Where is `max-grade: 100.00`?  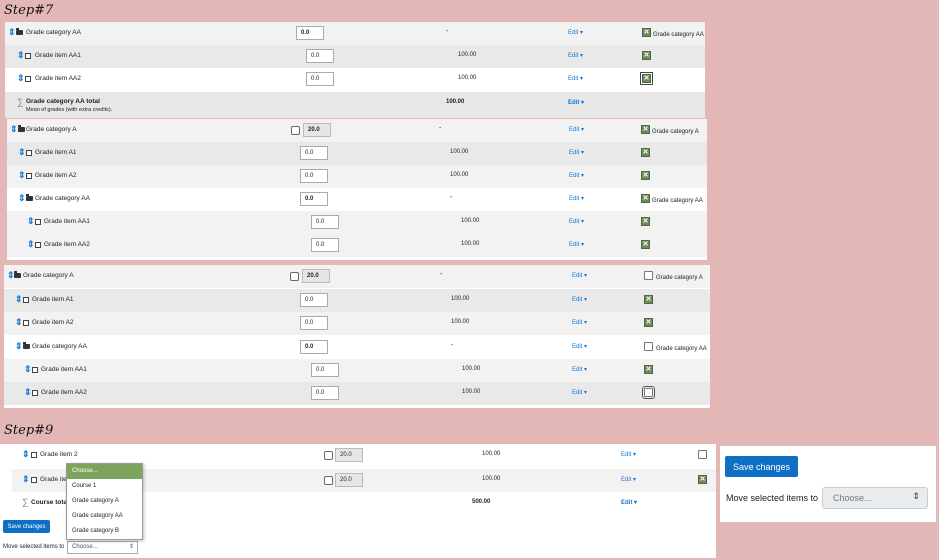
max-grade: 100.00 is located at coordinates (460, 322).